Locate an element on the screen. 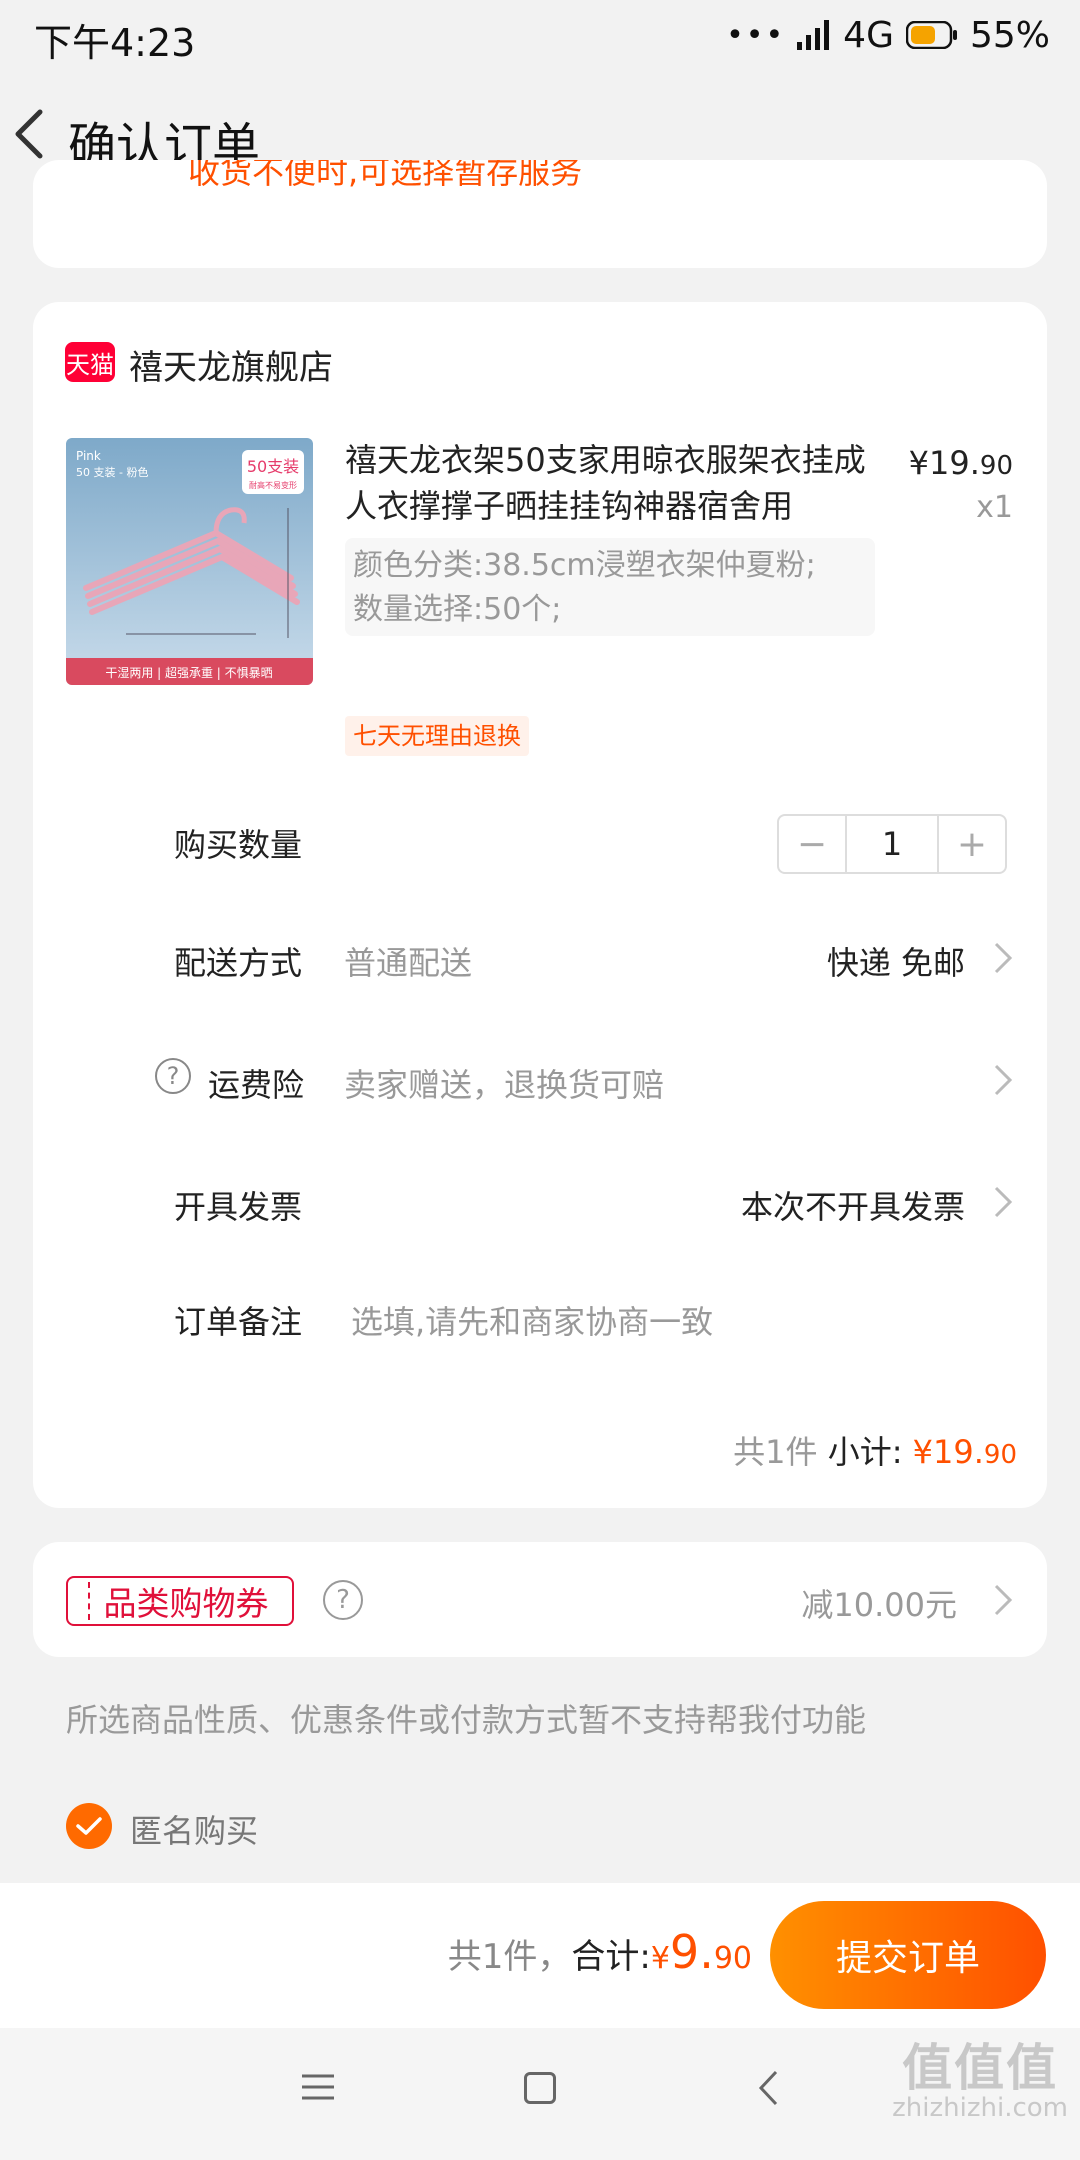  item-count: 共1件 is located at coordinates (775, 1452).